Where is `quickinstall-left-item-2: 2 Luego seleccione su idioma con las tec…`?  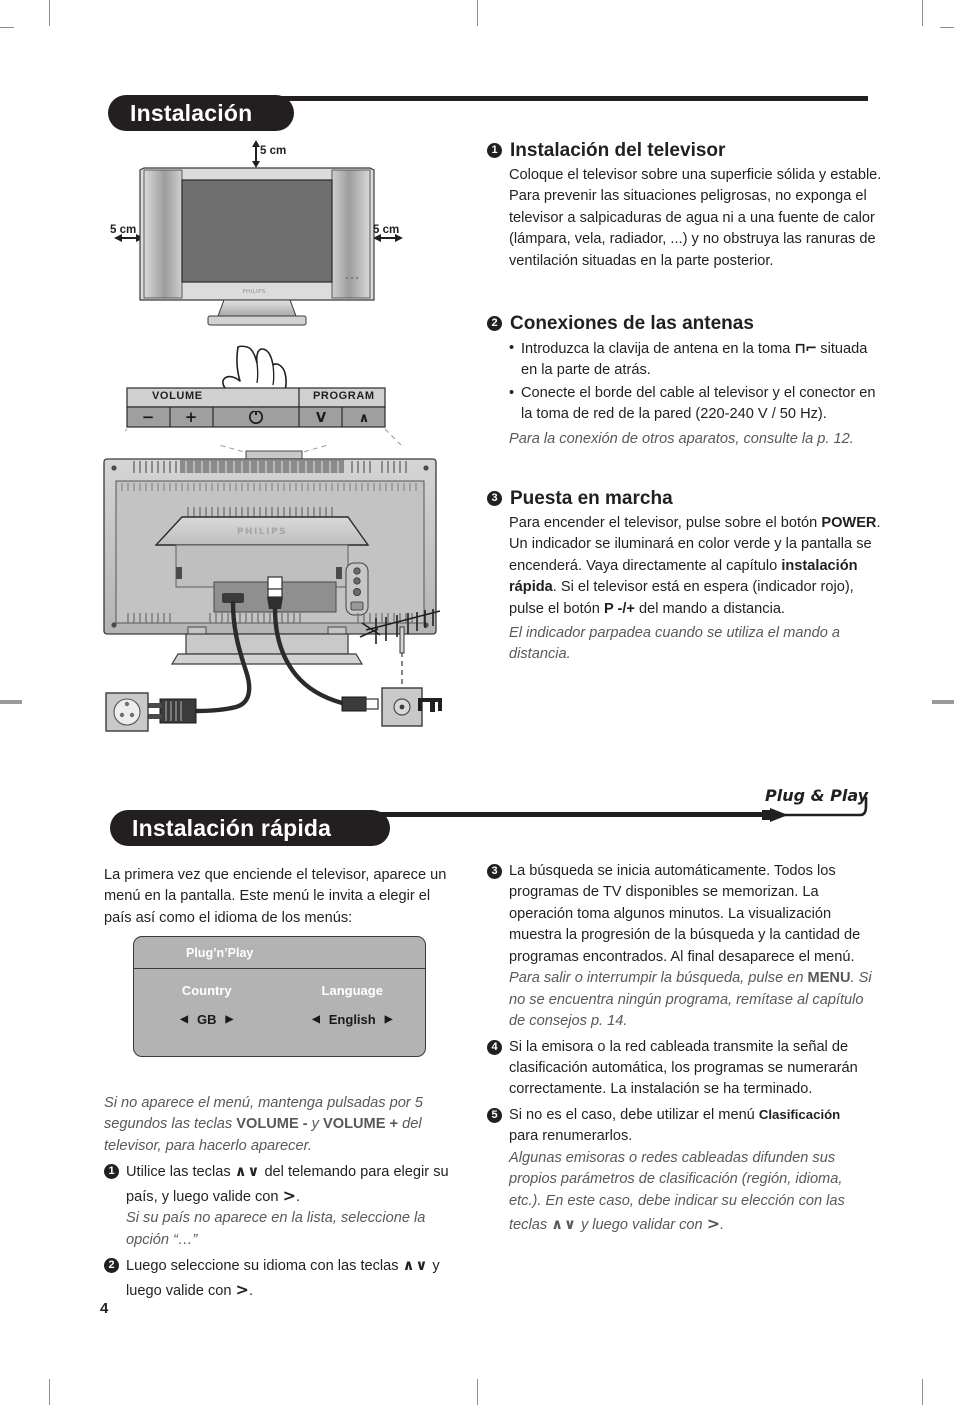 quickinstall-left-item-2: 2 Luego seleccione su idioma con las tec… is located at coordinates (280, 1278).